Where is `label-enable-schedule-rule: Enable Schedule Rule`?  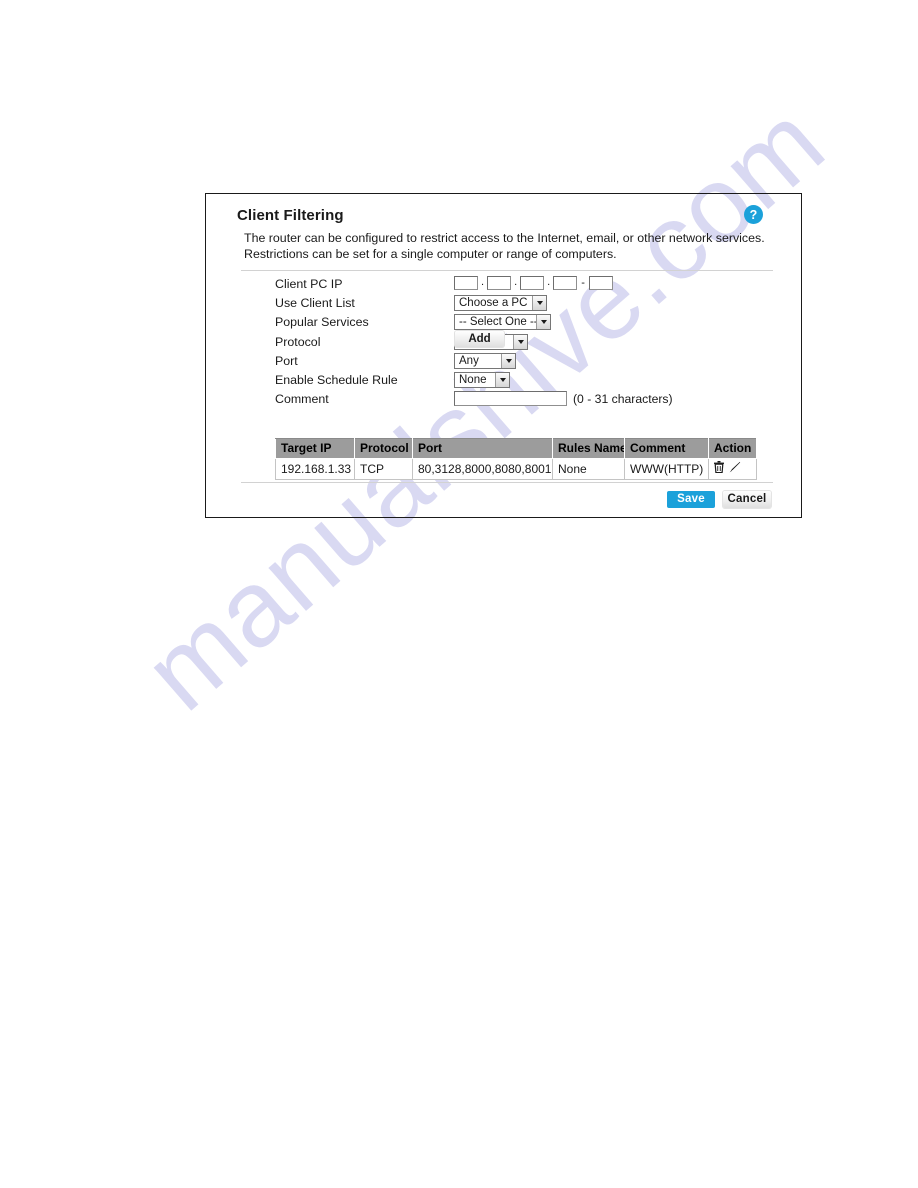 label-enable-schedule-rule: Enable Schedule Rule is located at coordinates (336, 379).